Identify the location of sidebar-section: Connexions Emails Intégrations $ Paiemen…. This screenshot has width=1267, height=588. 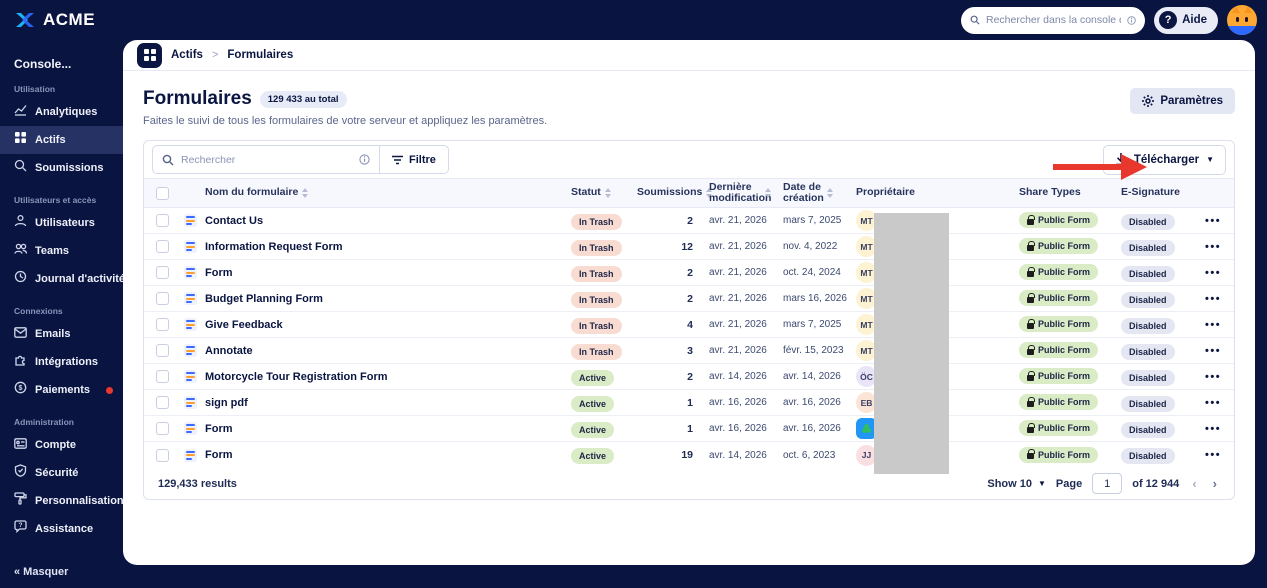
(61, 355).